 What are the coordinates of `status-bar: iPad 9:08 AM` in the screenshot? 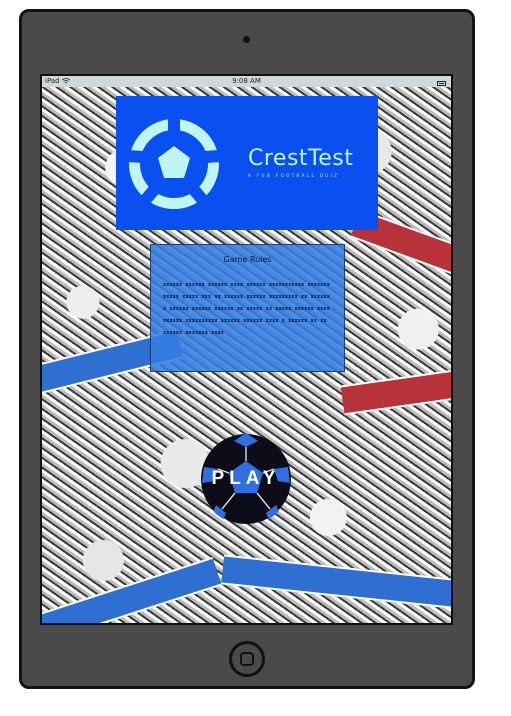 It's located at (246, 81).